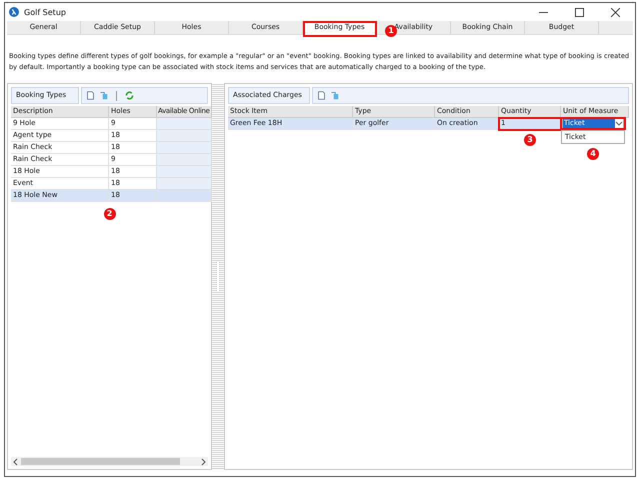  Describe the element at coordinates (218, 276) in the screenshot. I see `splitter-handle` at that location.